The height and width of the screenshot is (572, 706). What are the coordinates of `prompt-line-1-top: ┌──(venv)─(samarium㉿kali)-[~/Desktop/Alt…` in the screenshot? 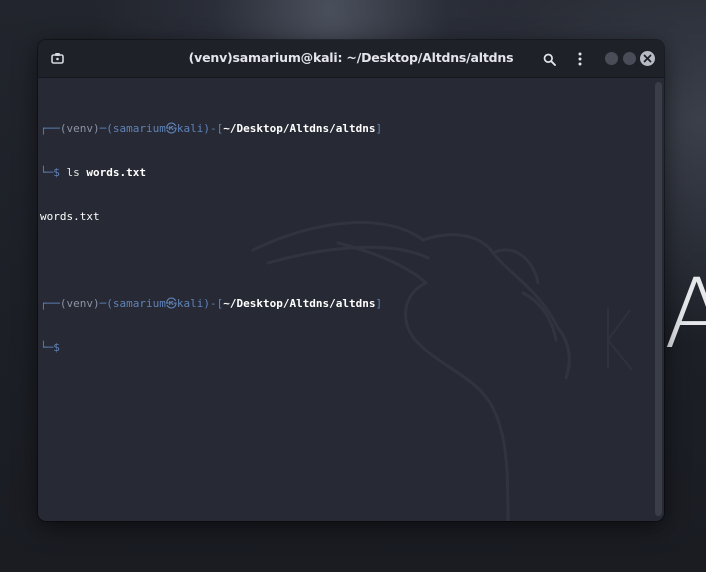 It's located at (211, 129).